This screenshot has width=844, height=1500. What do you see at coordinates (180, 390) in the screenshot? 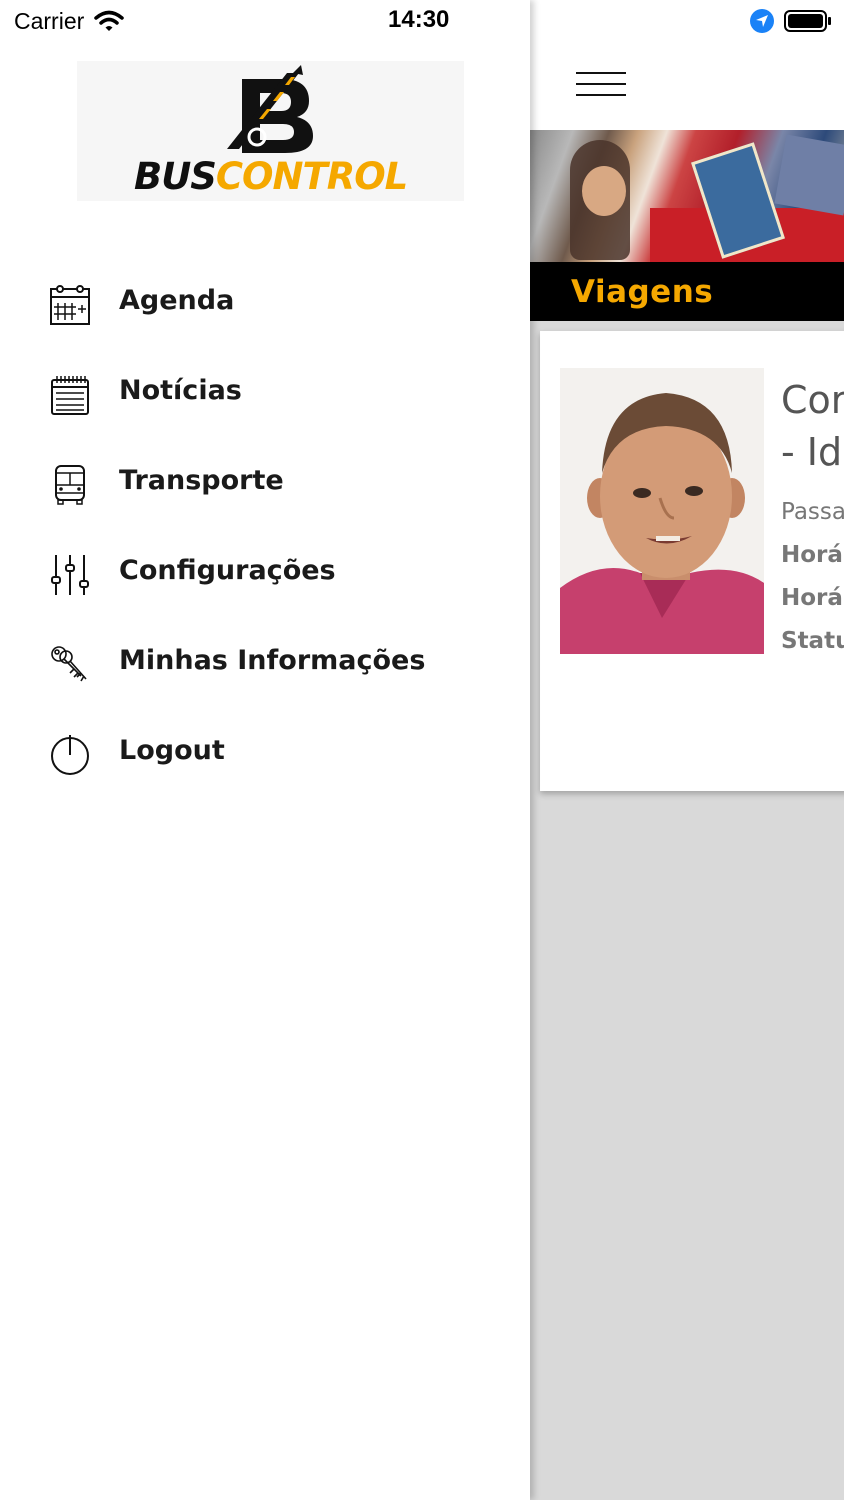
I see `menu-item-label: Notícias` at bounding box center [180, 390].